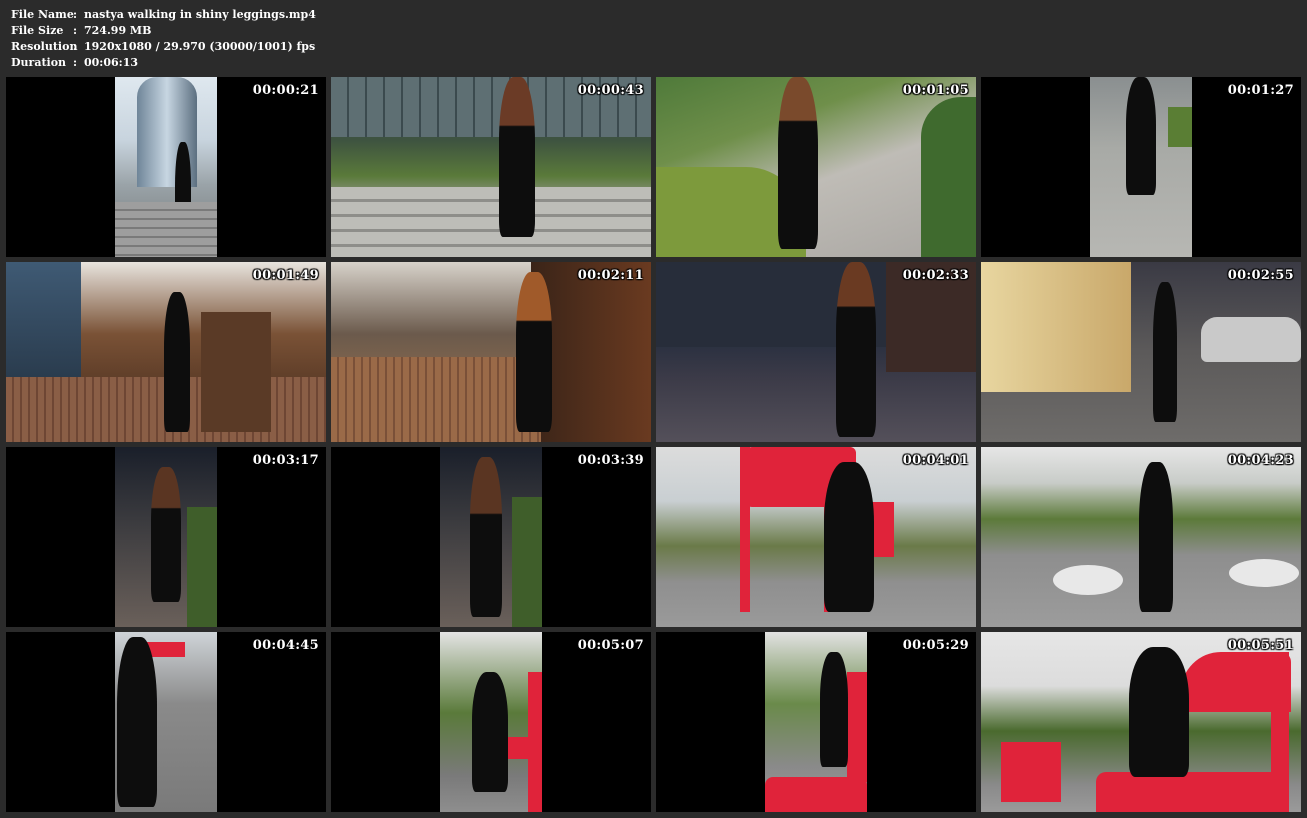 Image resolution: width=1307 pixels, height=818 pixels. What do you see at coordinates (285, 460) in the screenshot?
I see `timestamp: 00:03:17` at bounding box center [285, 460].